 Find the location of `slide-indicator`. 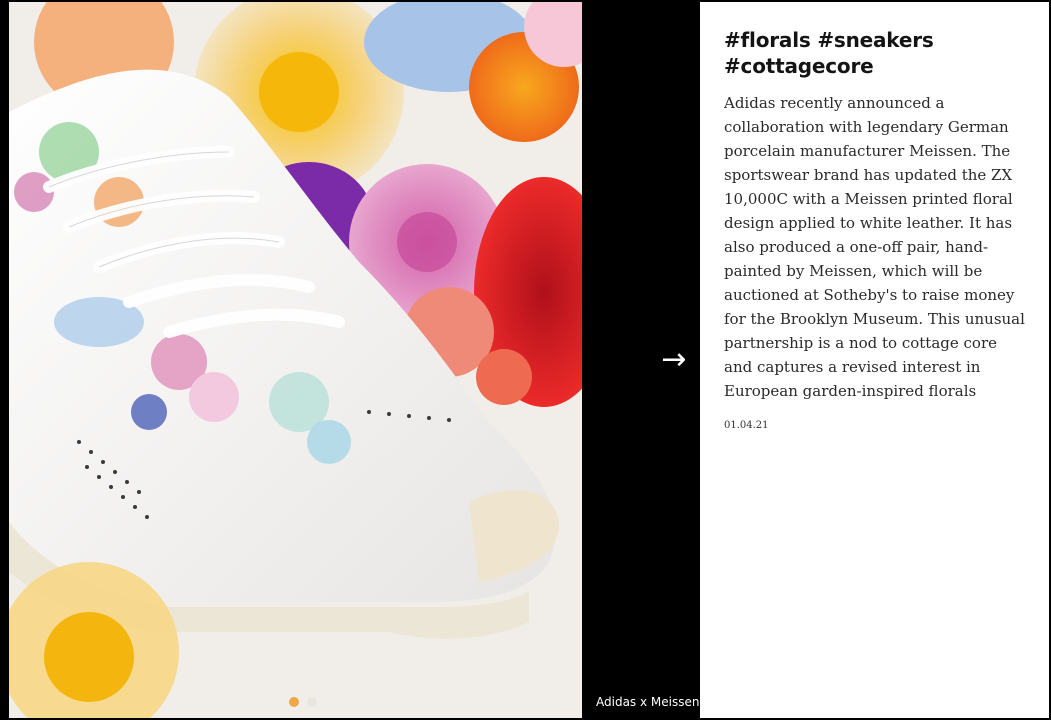

slide-indicator is located at coordinates (303, 702).